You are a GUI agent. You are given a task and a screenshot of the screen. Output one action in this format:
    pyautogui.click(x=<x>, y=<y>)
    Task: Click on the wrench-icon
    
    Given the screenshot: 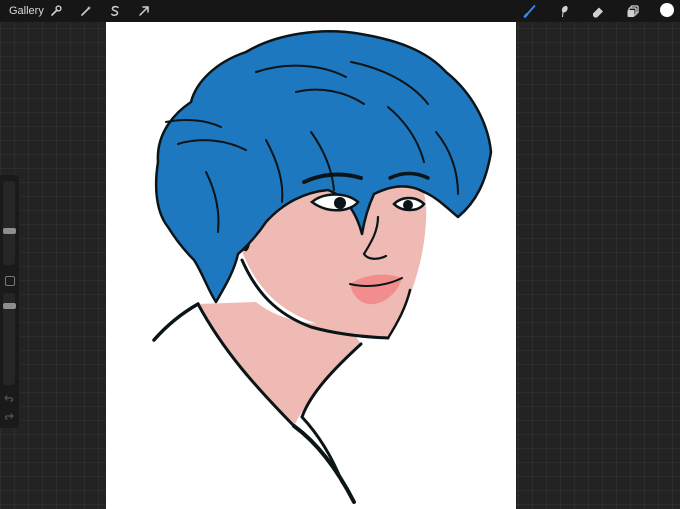 What is the action you would take?
    pyautogui.click(x=56, y=10)
    